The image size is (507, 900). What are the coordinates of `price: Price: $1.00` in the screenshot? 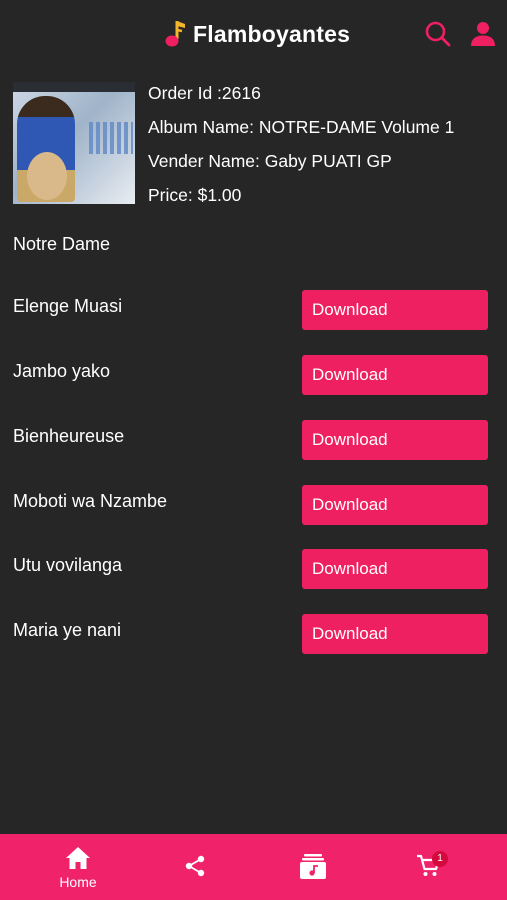 It's located at (195, 195).